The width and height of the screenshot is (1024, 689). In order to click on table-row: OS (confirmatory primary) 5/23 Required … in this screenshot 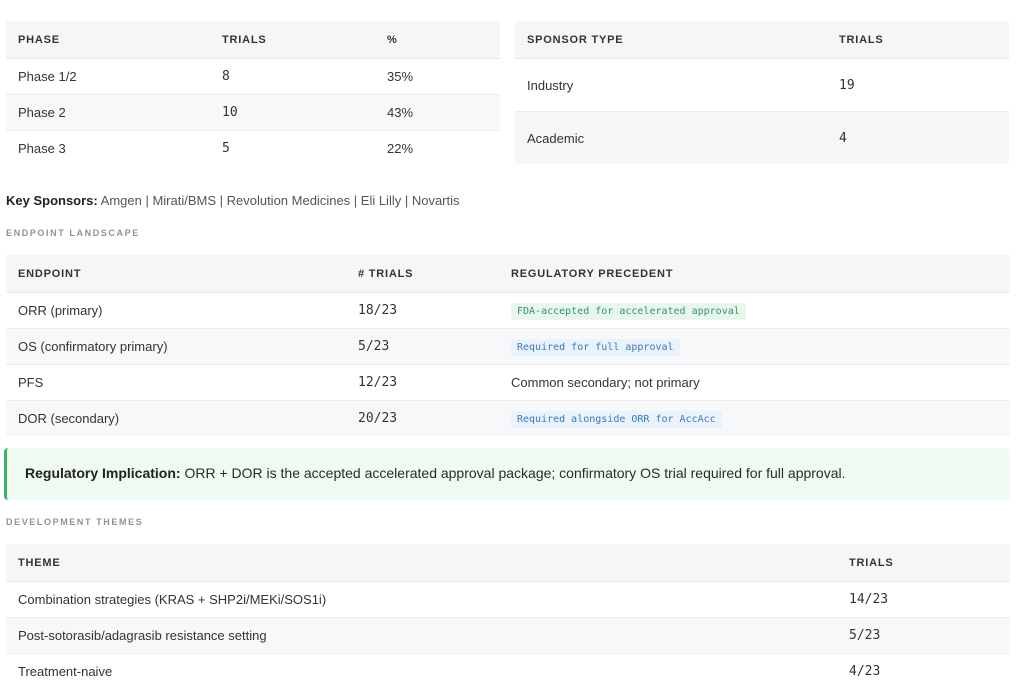, I will do `click(508, 346)`.